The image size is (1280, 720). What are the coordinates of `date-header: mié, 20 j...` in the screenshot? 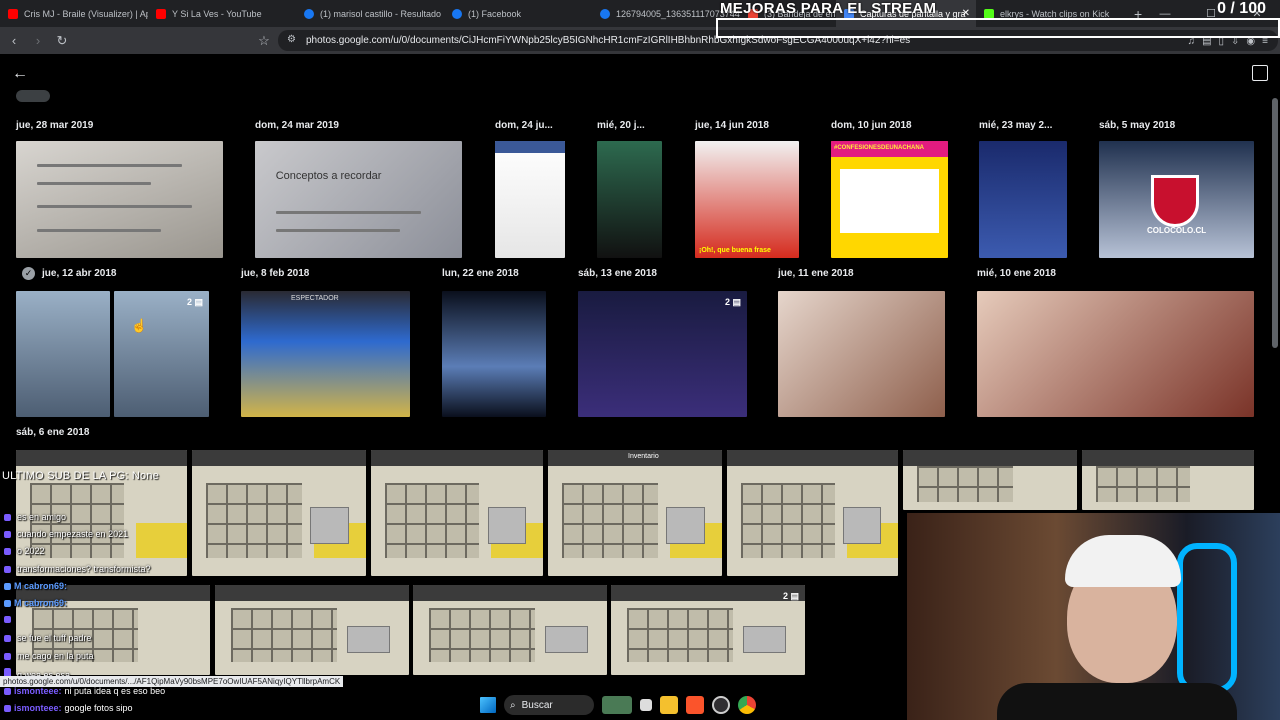 It's located at (621, 125).